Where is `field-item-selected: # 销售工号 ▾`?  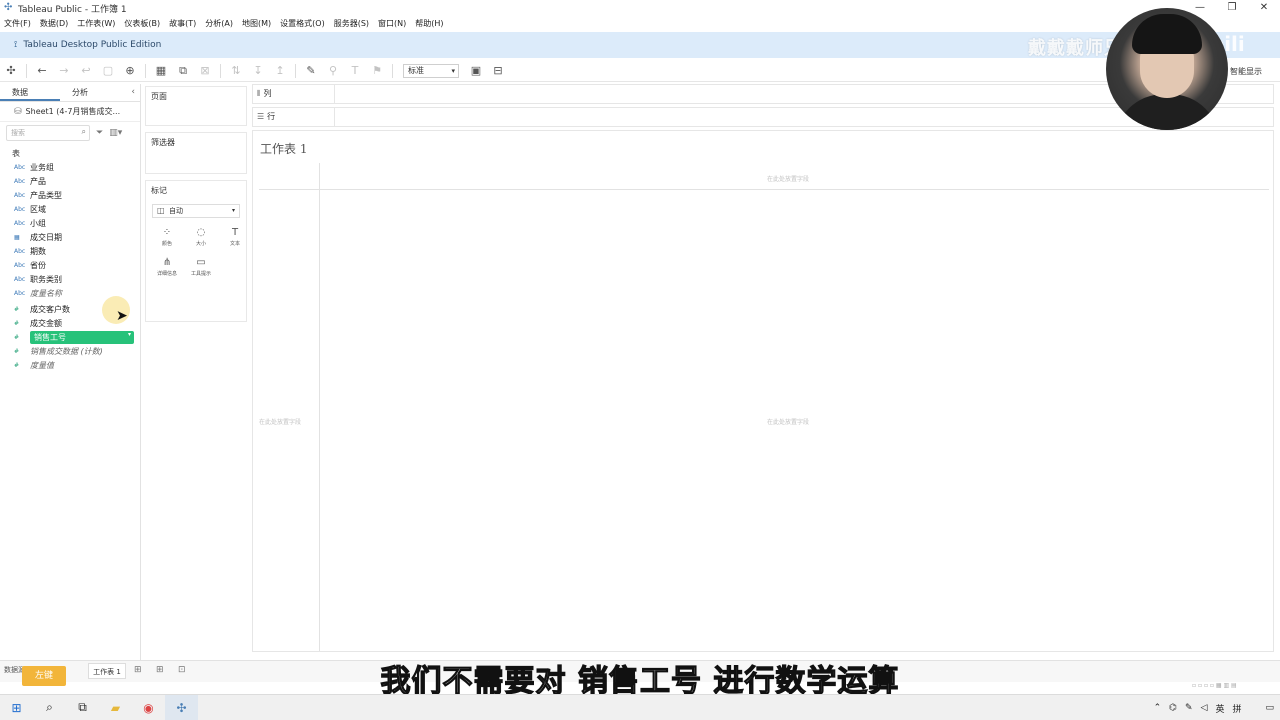
field-item-selected: # 销售工号 ▾ is located at coordinates (70, 337).